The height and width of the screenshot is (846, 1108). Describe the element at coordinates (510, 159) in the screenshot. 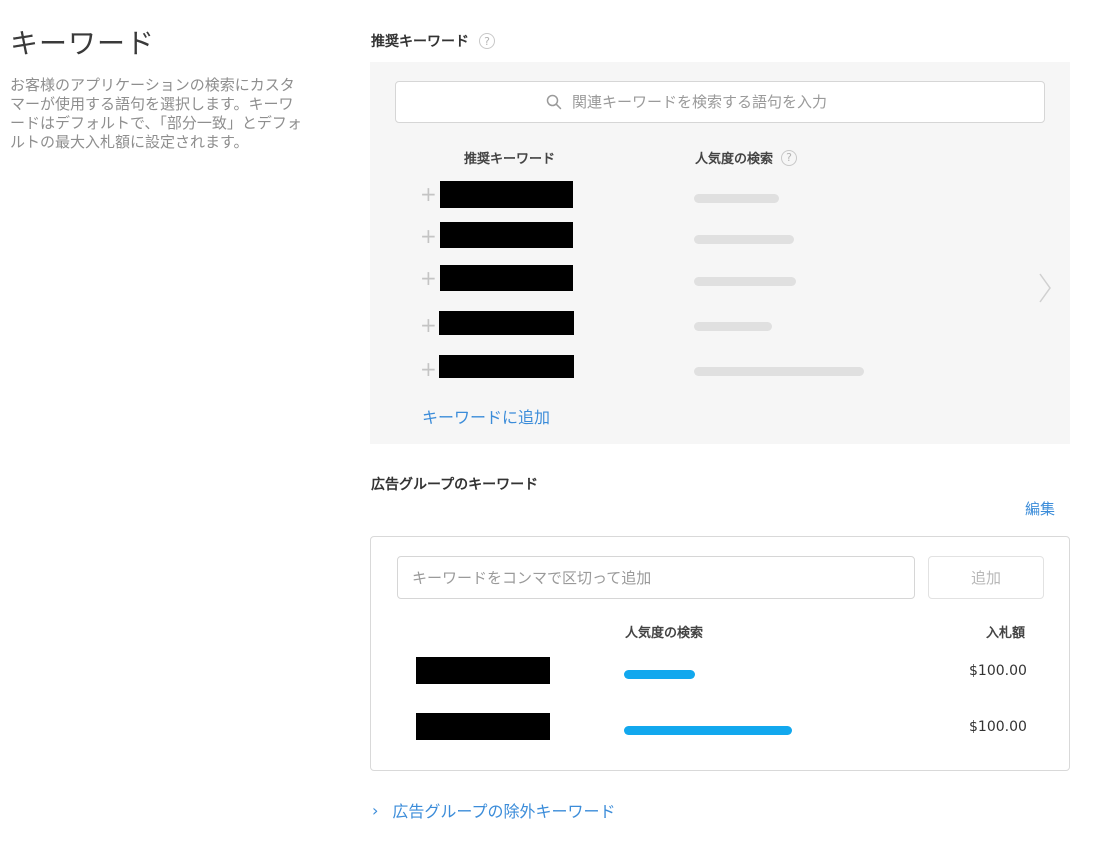

I see `col-header-recommended-keyword: 推奨キーワード` at that location.